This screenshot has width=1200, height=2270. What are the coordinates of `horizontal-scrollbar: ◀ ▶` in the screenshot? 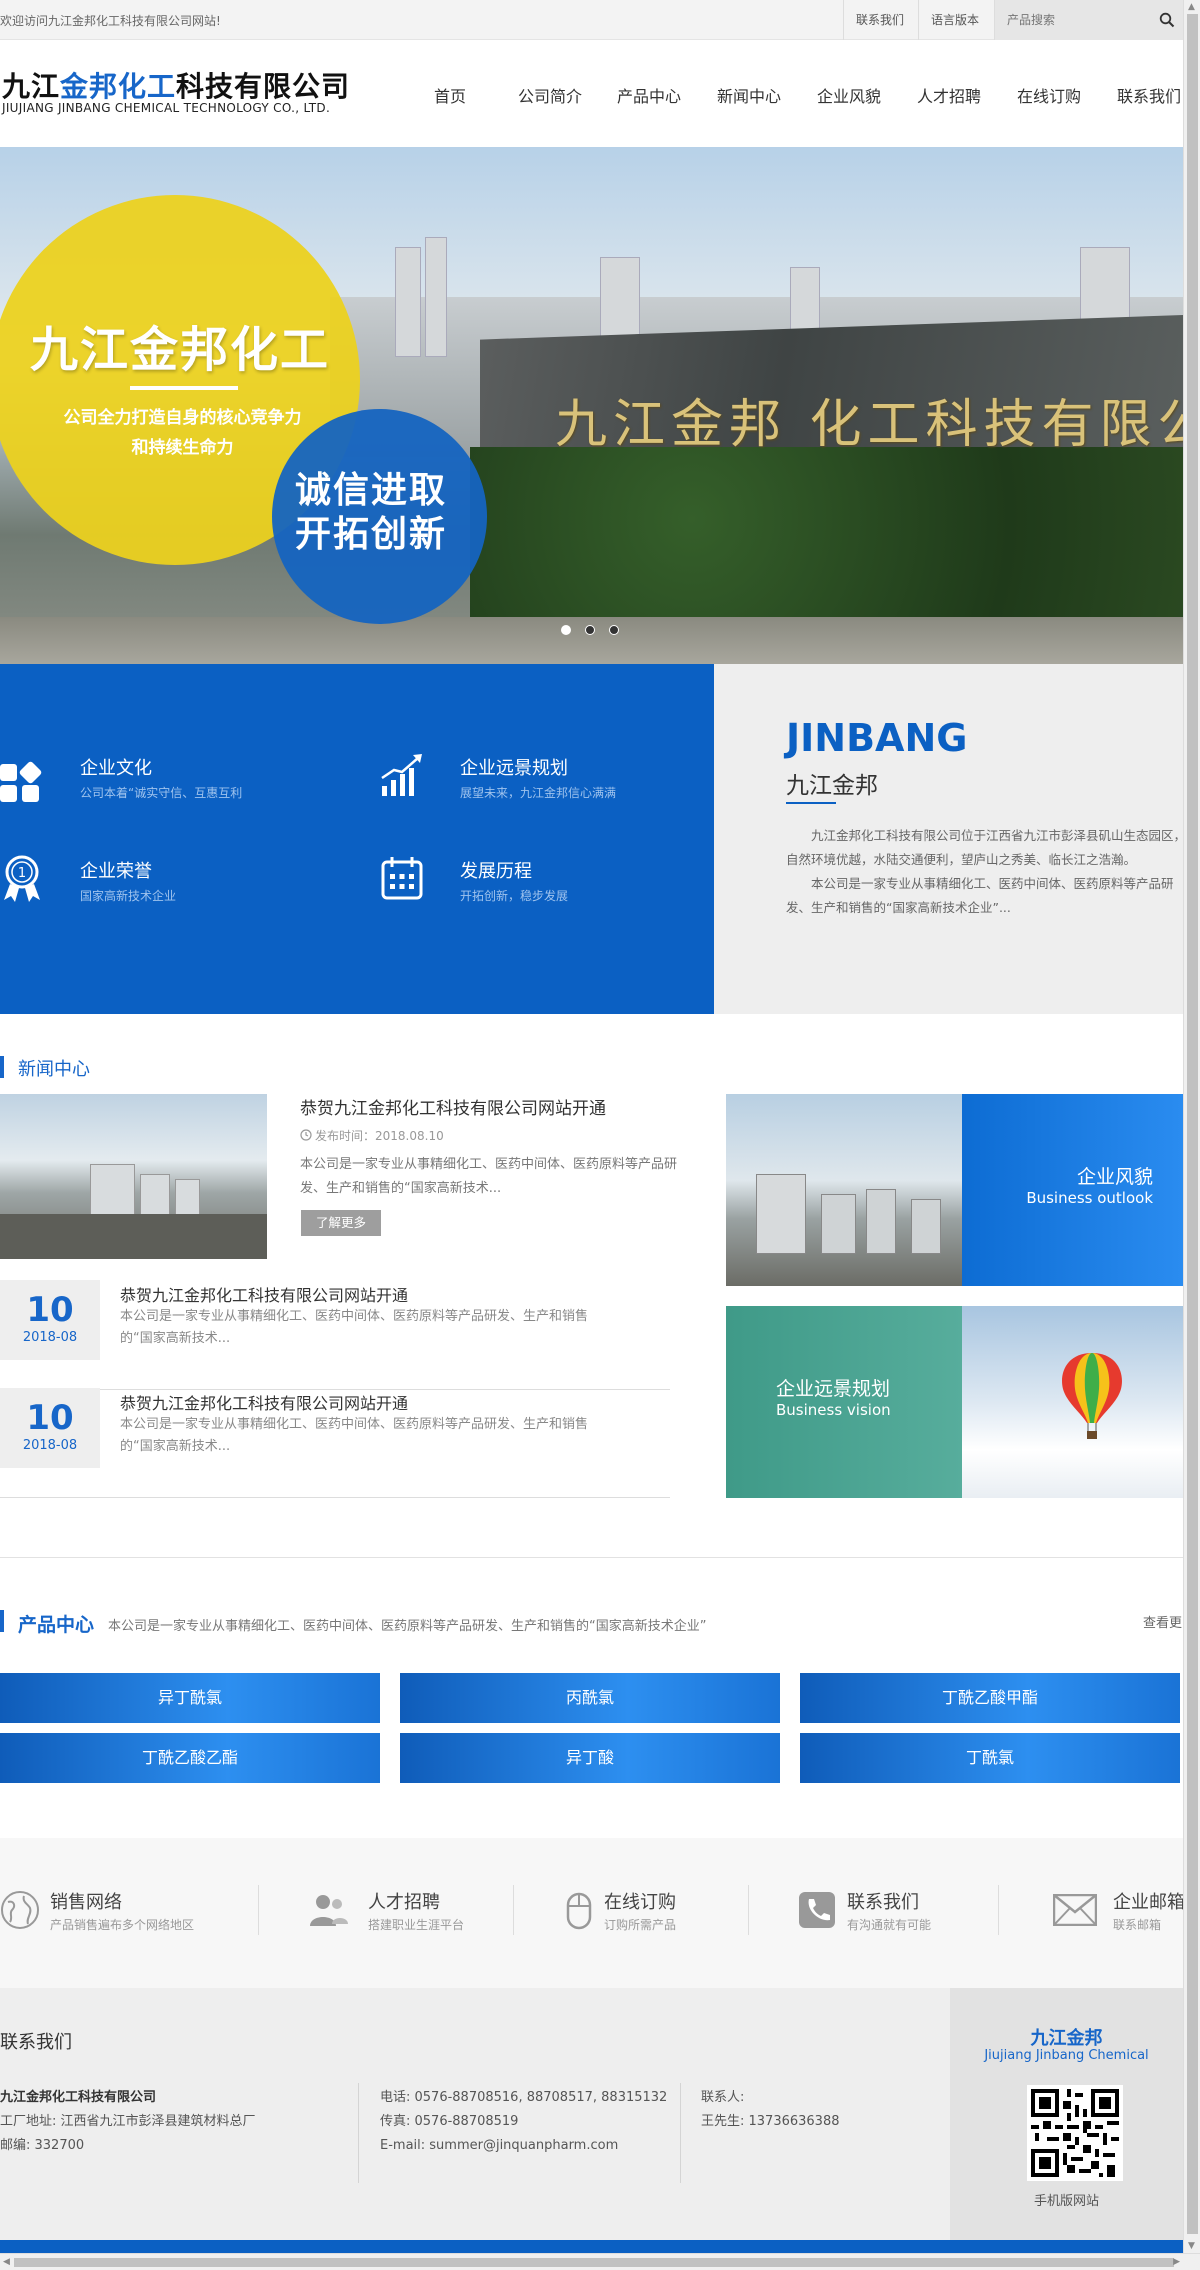 It's located at (600, 2261).